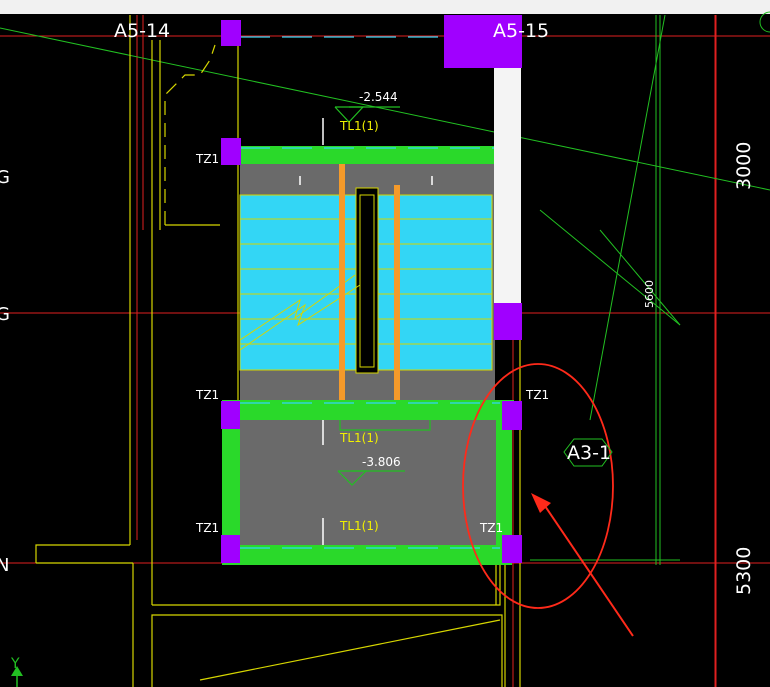 The width and height of the screenshot is (770, 687). What do you see at coordinates (359, 126) in the screenshot?
I see `beam-tag-tl1-a: TL1(1)` at bounding box center [359, 126].